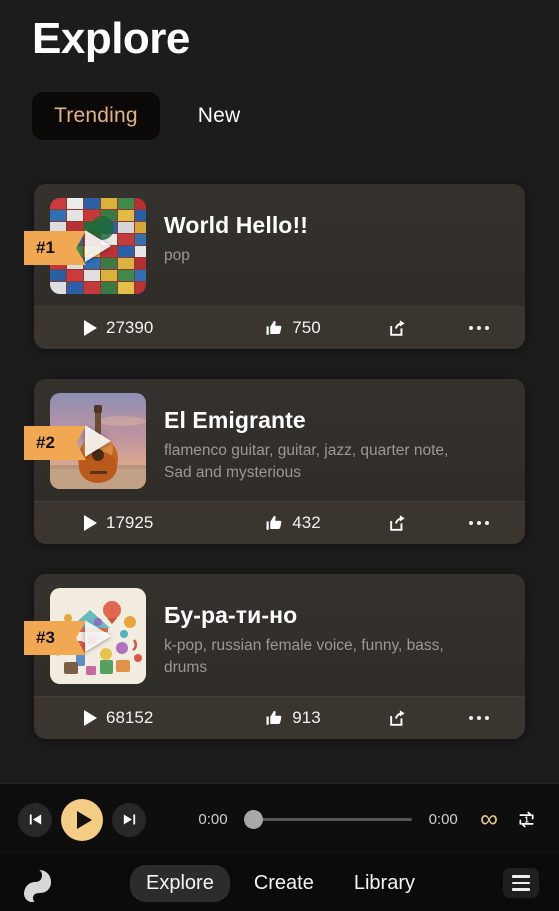 The image size is (559, 911). Describe the element at coordinates (96, 116) in the screenshot. I see `tab-trending: Trending` at that location.